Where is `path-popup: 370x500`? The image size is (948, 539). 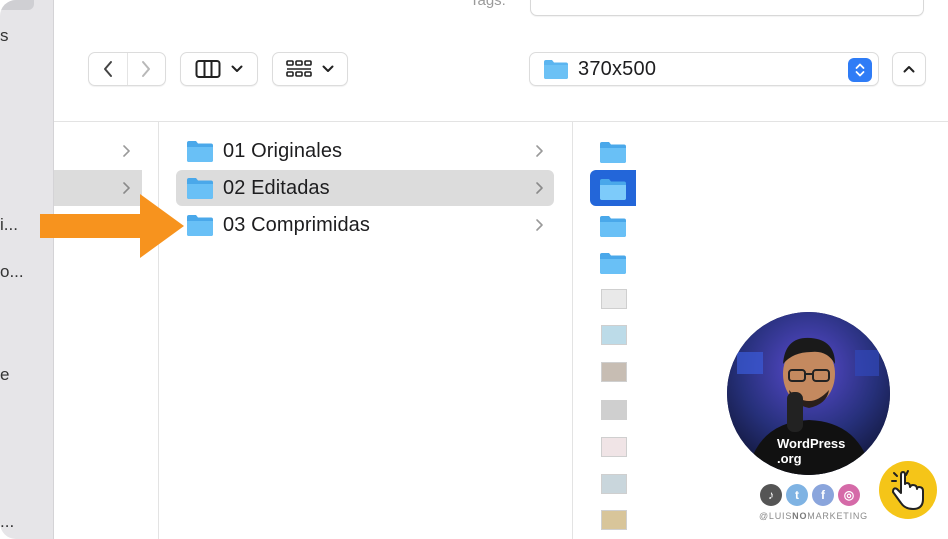
path-popup: 370x500 is located at coordinates (704, 69).